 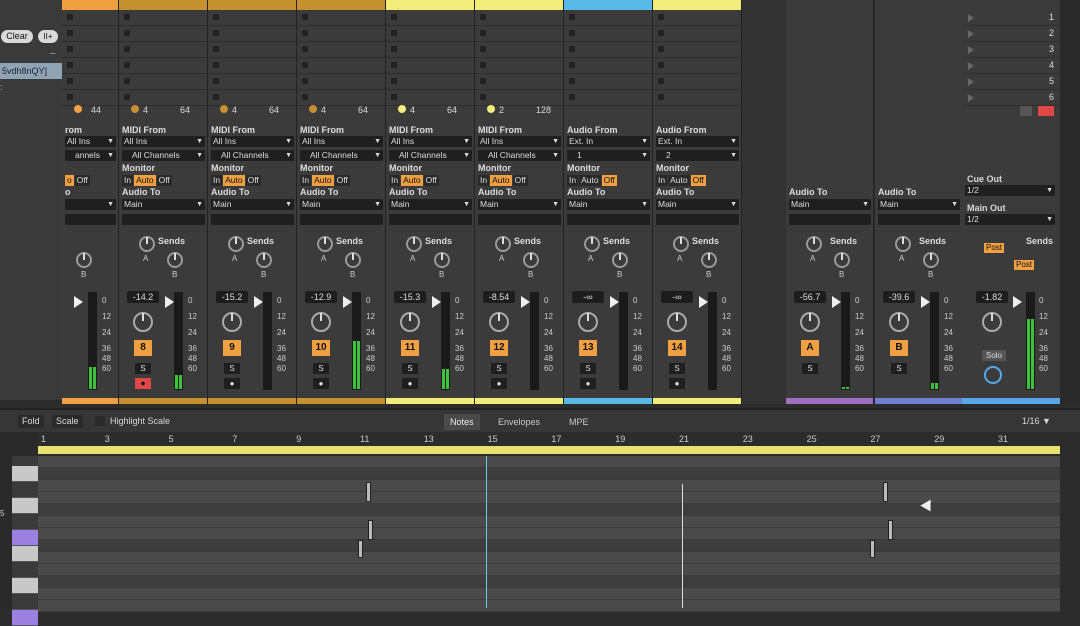 I want to click on scene-row: 6, so click(x=1011, y=98).